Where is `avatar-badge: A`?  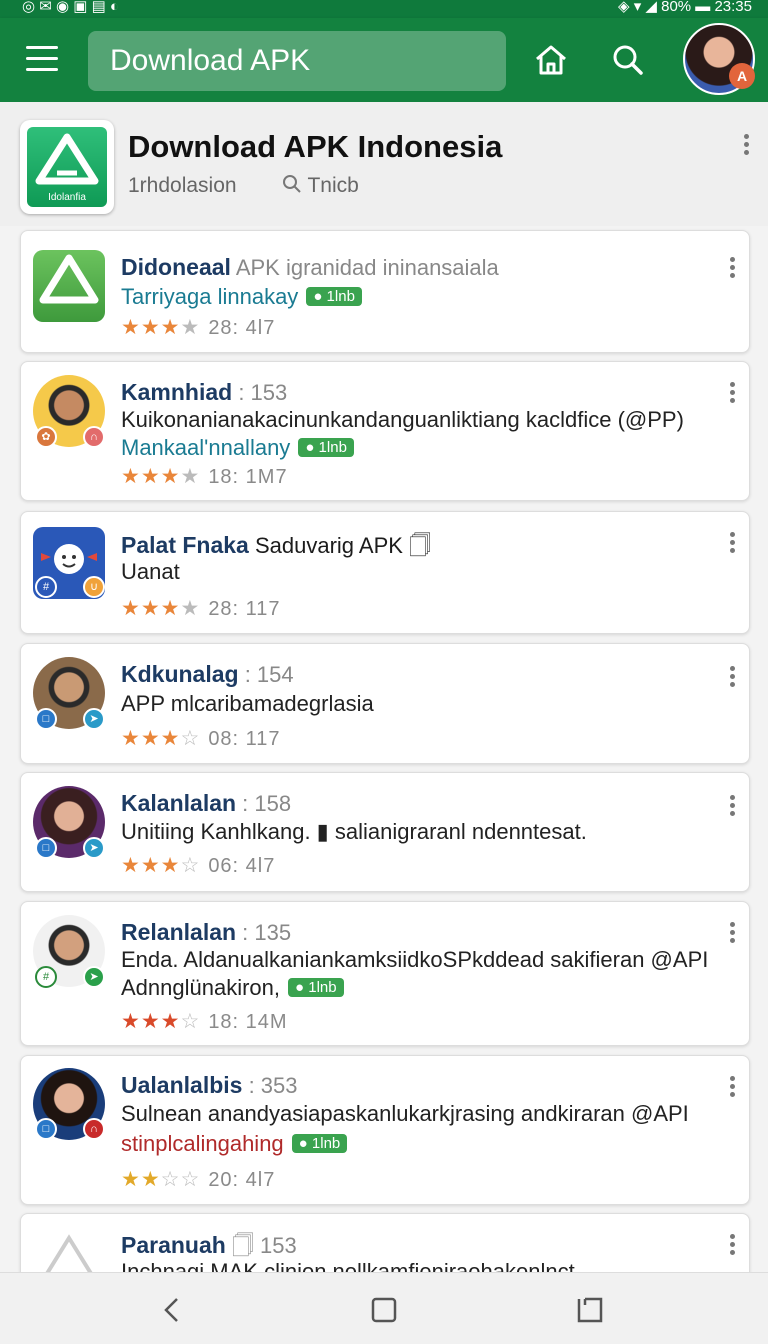 avatar-badge: A is located at coordinates (742, 76).